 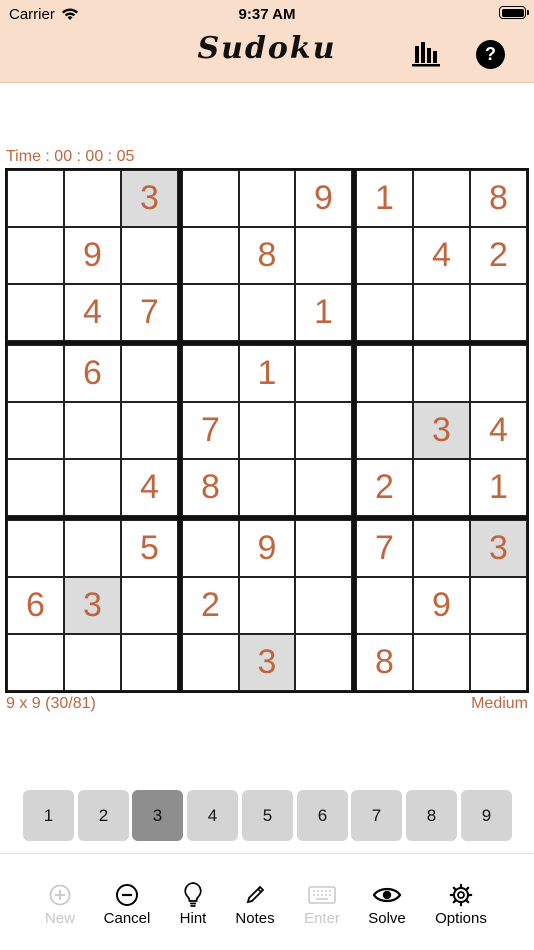 I want to click on number-key-9: 9, so click(x=486, y=815).